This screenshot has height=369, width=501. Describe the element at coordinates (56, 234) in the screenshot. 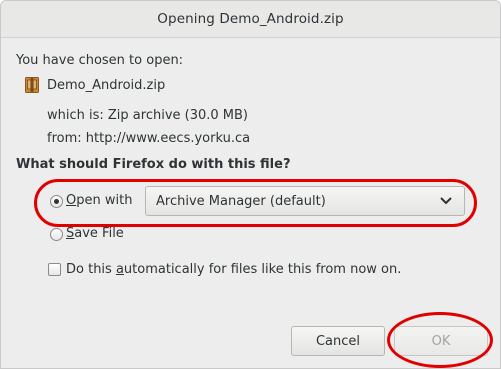

I see `save-file-radio` at that location.